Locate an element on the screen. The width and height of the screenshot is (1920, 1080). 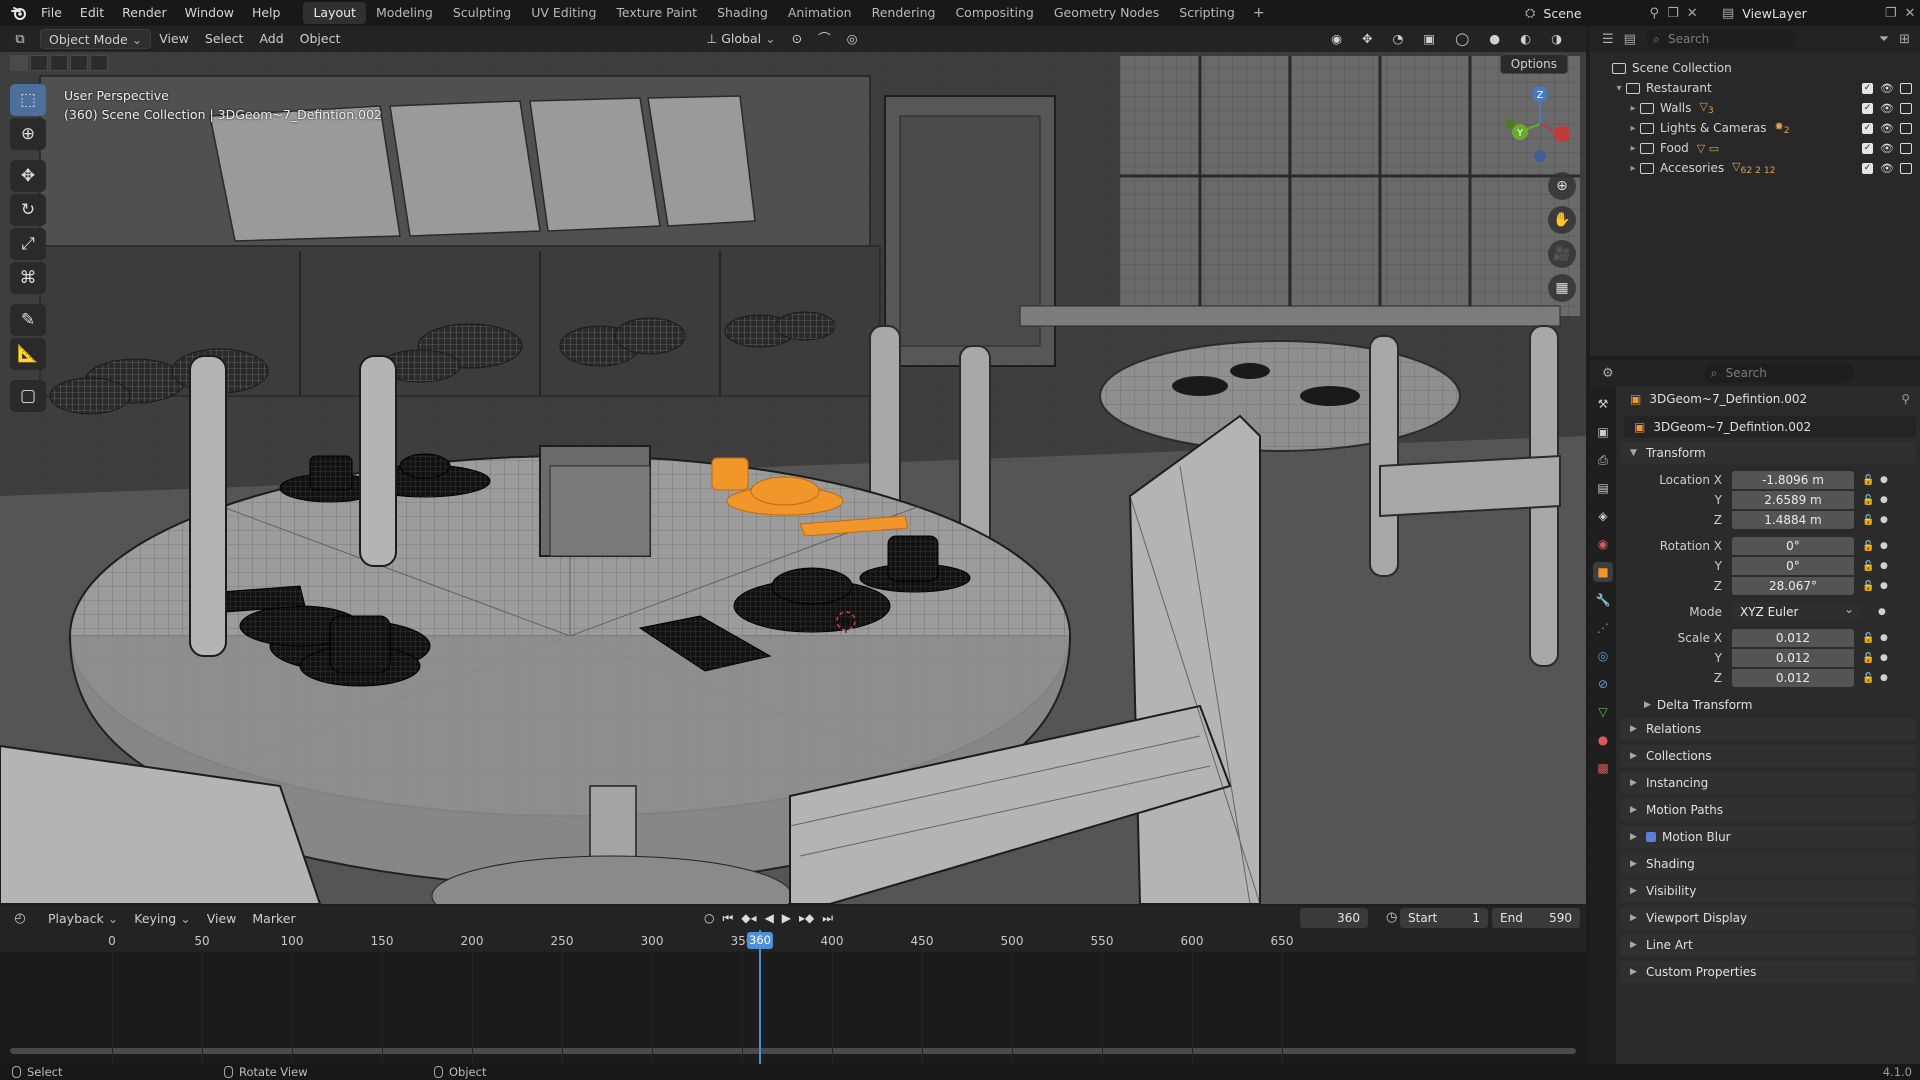
gizmo-icon: ✥ is located at coordinates (1367, 39).